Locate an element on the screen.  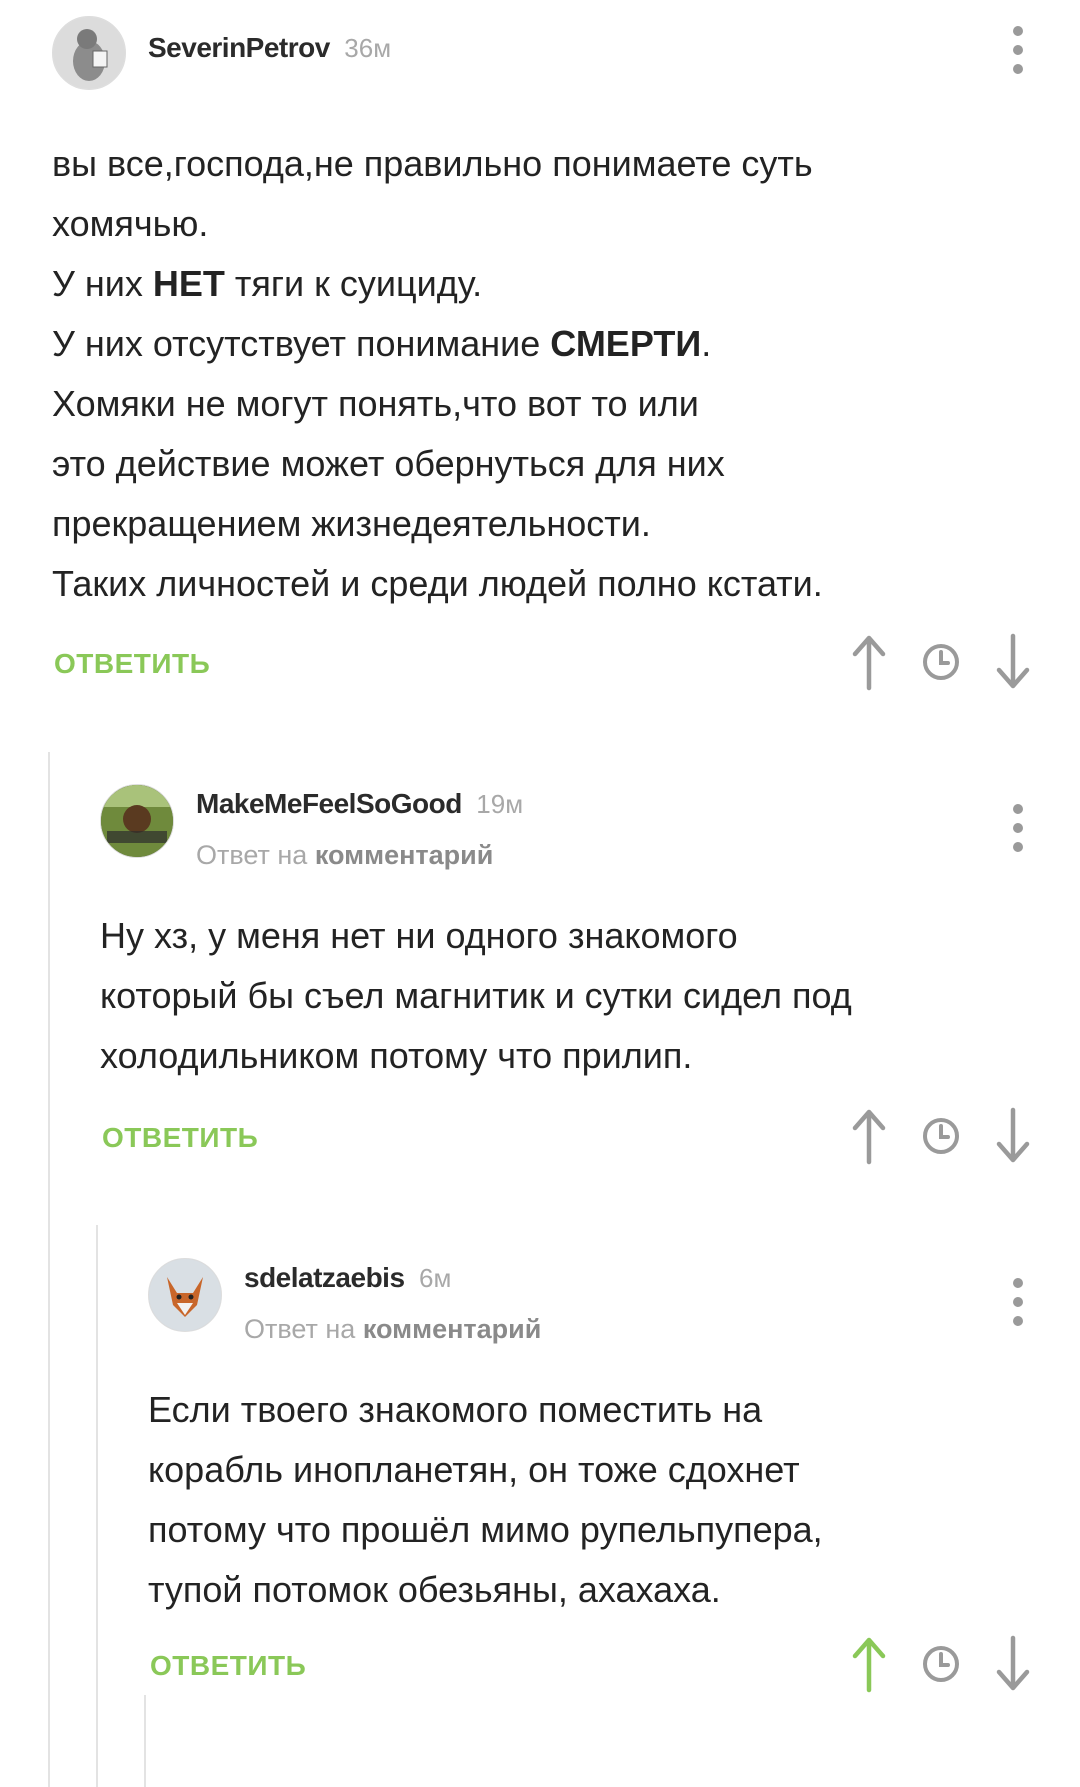
text-run: тяги к суициду. is located at coordinates (353, 283).